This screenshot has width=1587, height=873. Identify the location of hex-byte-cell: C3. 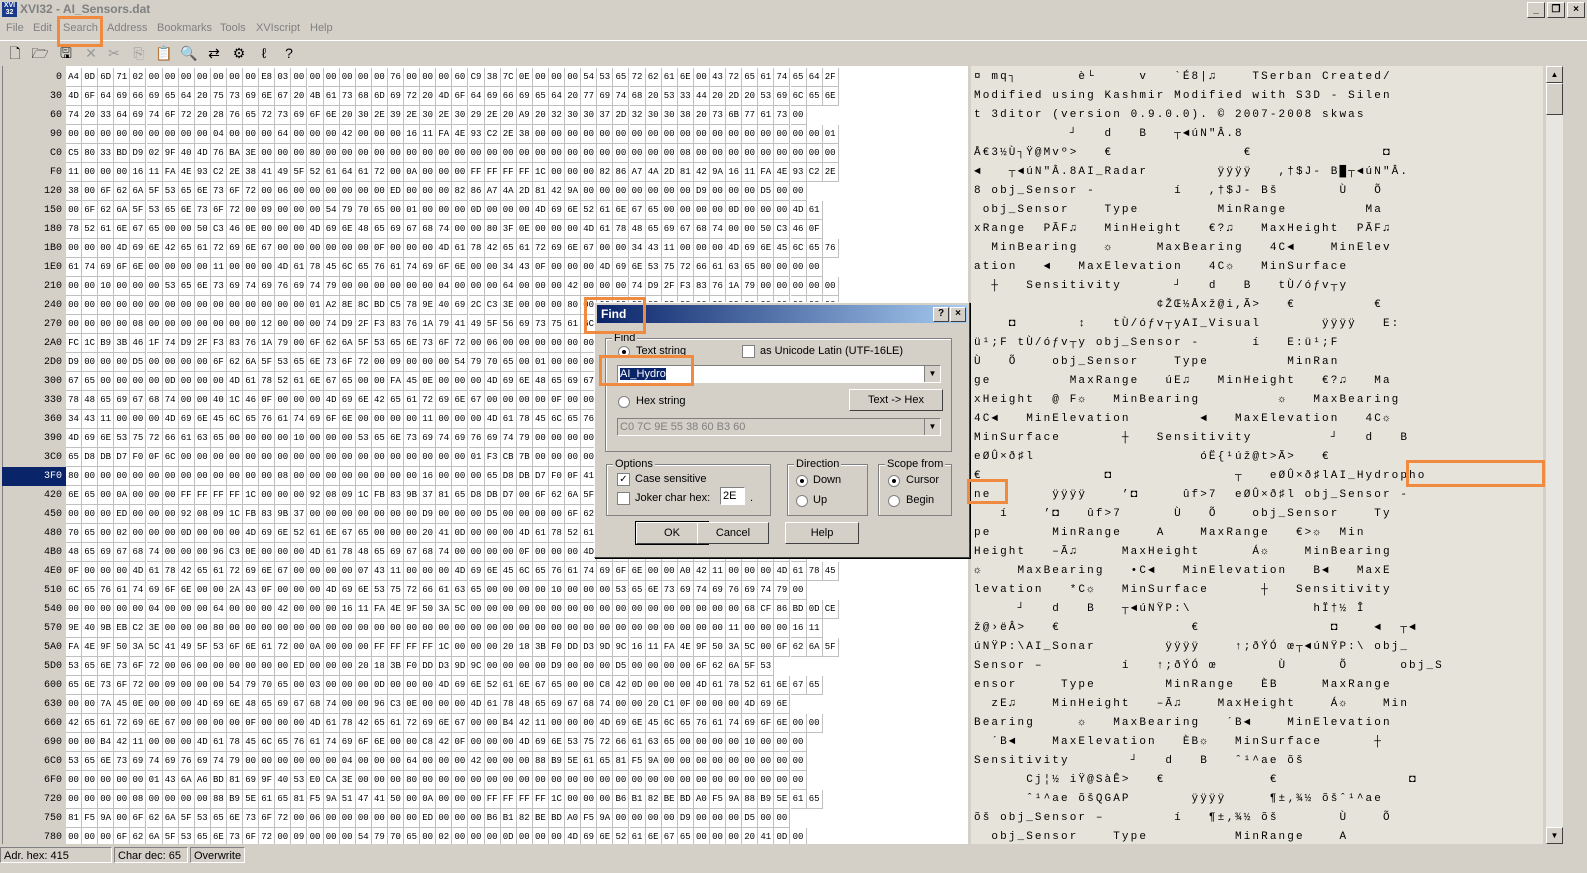
(492, 305).